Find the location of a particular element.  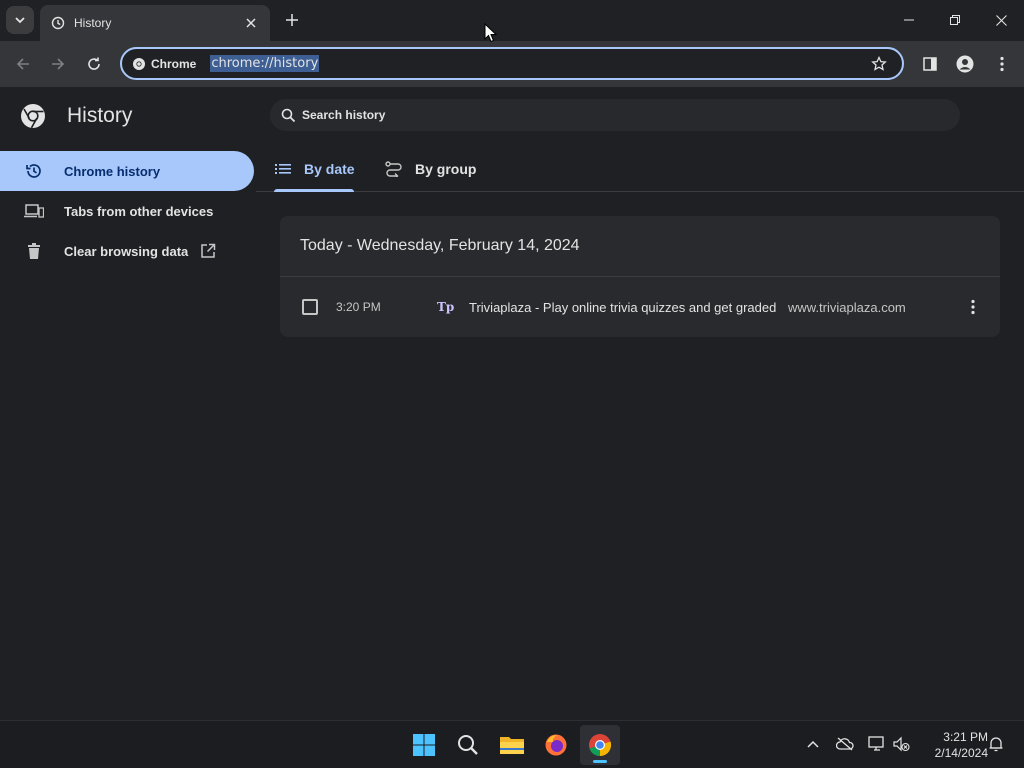

search-placeholder: Search history is located at coordinates (344, 115).